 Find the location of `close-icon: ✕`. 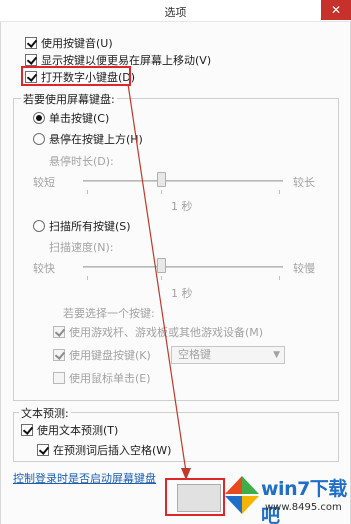

close-icon: ✕ is located at coordinates (336, 10).